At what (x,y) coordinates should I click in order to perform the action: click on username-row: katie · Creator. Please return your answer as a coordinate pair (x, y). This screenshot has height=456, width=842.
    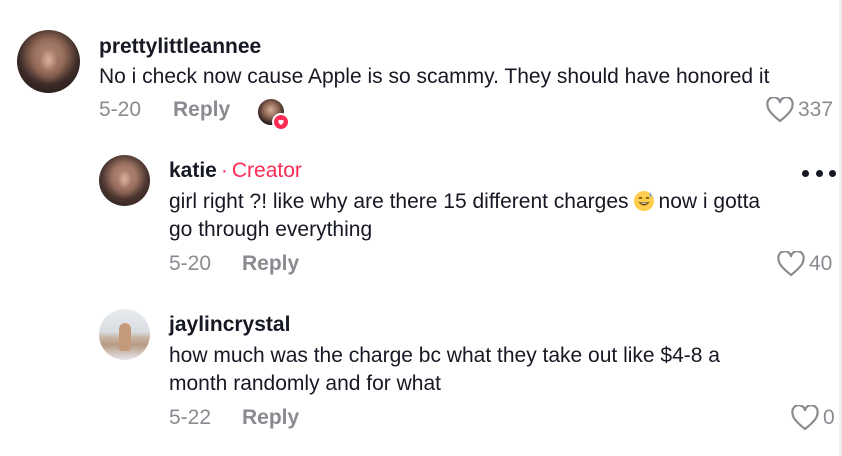
    Looking at the image, I should click on (235, 171).